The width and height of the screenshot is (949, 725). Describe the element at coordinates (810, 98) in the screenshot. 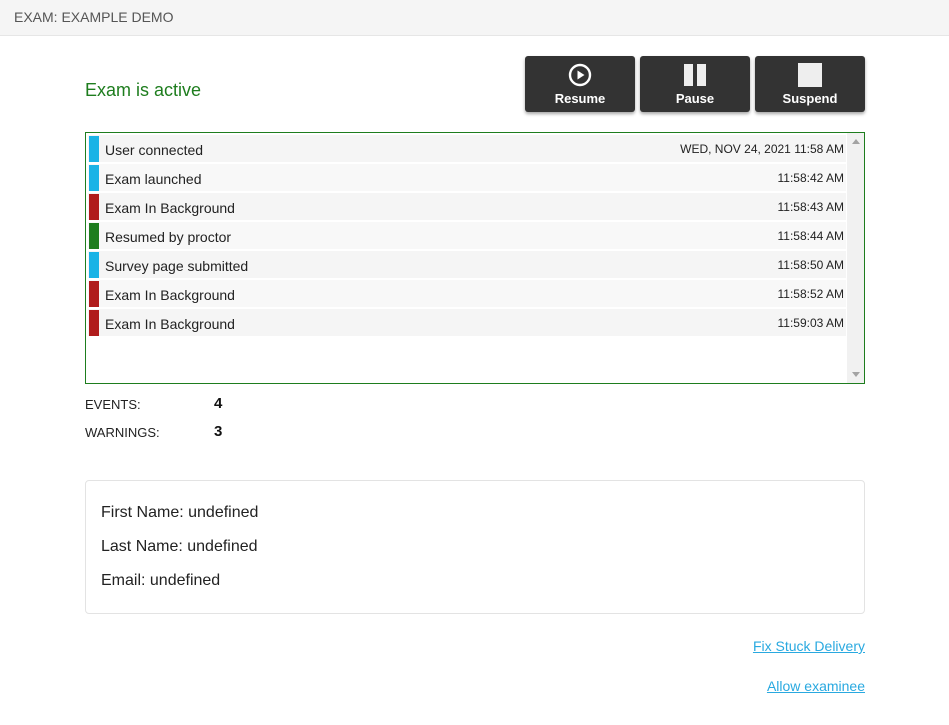

I see `suspend-label: Suspend` at that location.